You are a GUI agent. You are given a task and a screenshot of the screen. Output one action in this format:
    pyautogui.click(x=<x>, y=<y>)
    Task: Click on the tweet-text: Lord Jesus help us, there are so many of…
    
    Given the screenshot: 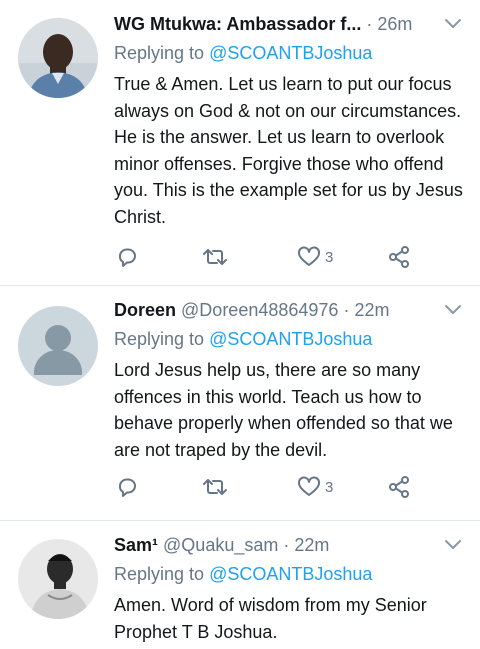 What is the action you would take?
    pyautogui.click(x=283, y=410)
    